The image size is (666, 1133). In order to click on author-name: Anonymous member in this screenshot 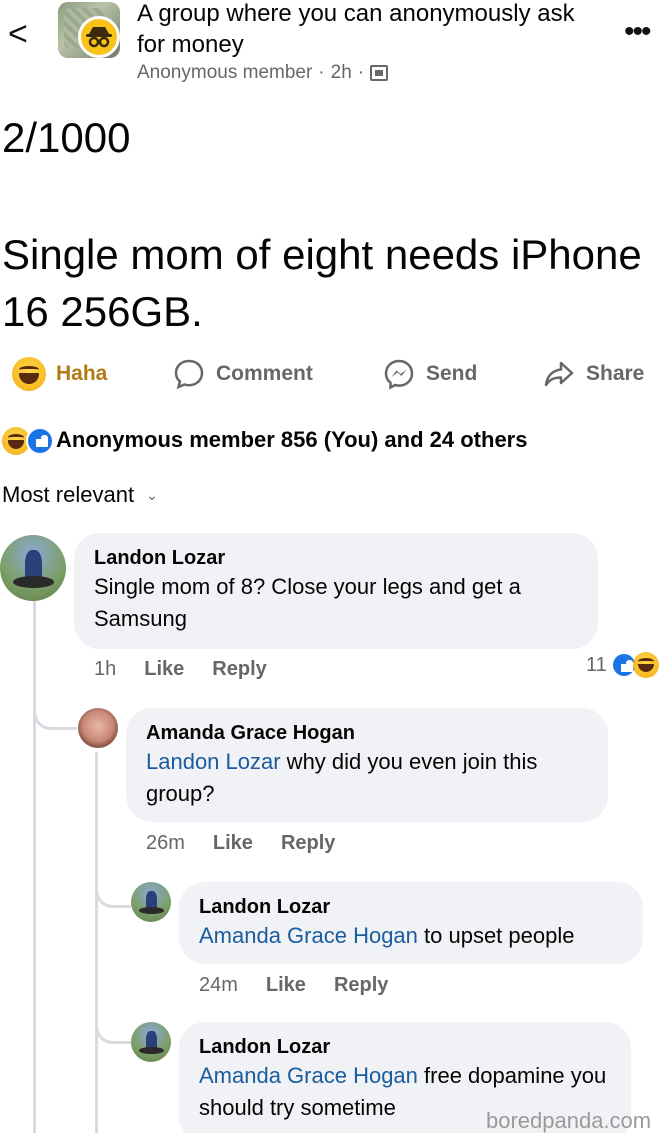, I will do `click(224, 73)`.